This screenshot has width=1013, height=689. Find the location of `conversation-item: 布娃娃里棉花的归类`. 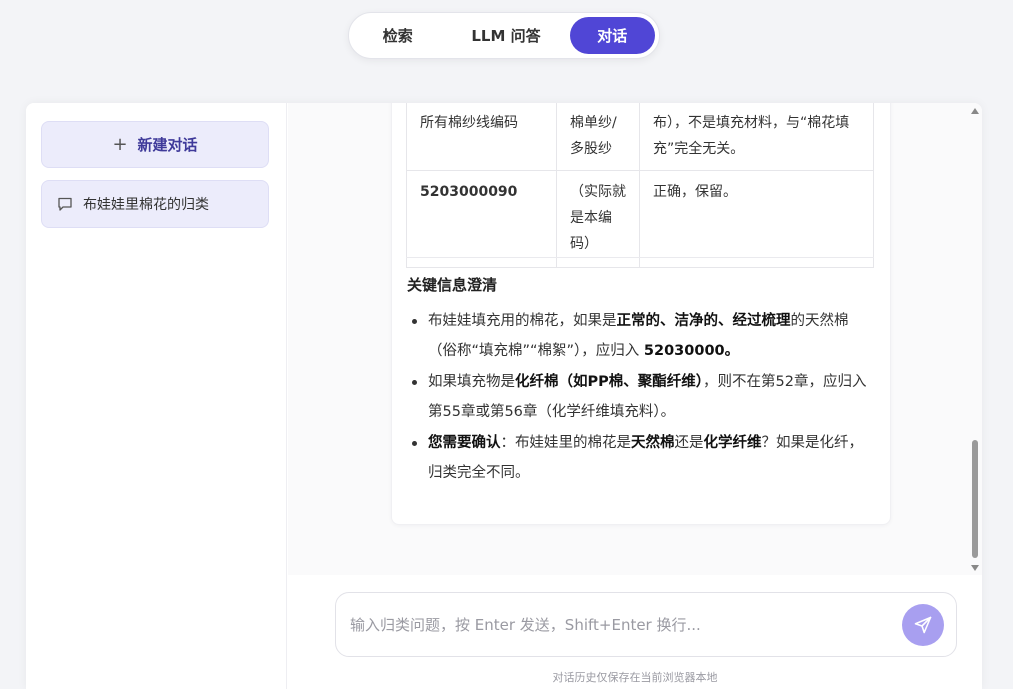

conversation-item: 布娃娃里棉花的归类 is located at coordinates (155, 204).